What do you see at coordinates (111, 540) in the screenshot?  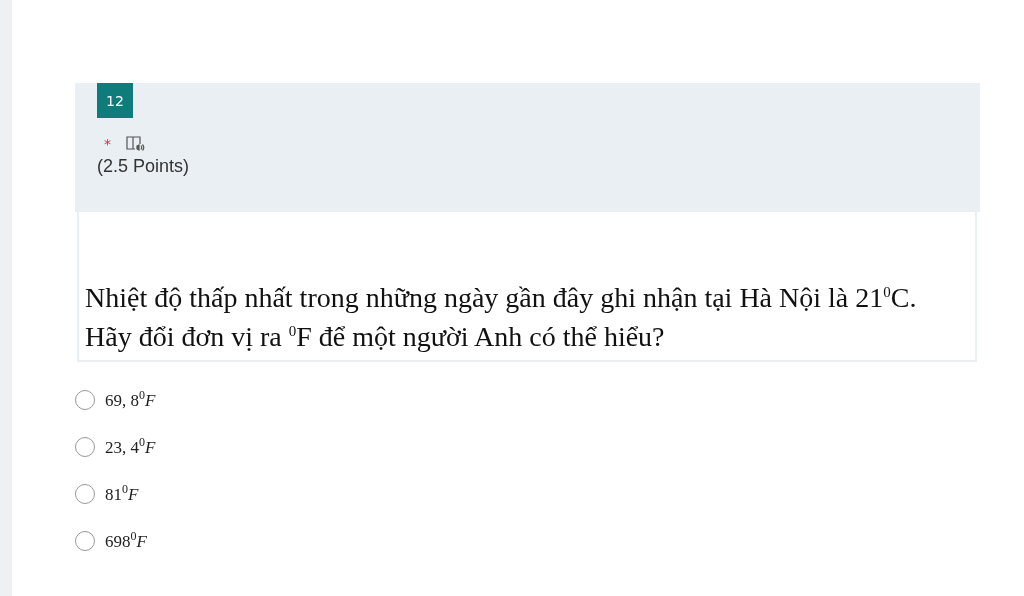 I see `answer-option: 698$^{0}$F` at bounding box center [111, 540].